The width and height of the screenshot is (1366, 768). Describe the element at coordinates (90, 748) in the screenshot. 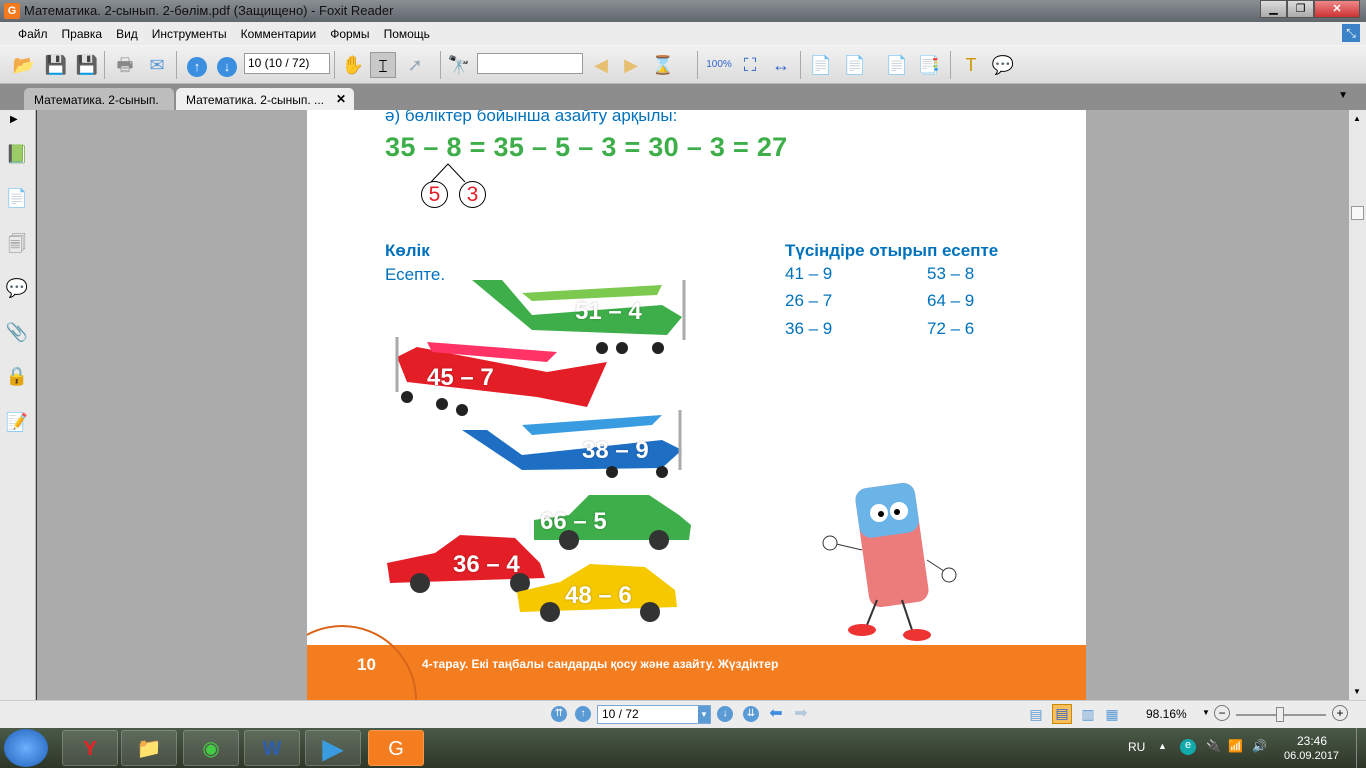

I see `yandex-browser-icon: Y` at that location.